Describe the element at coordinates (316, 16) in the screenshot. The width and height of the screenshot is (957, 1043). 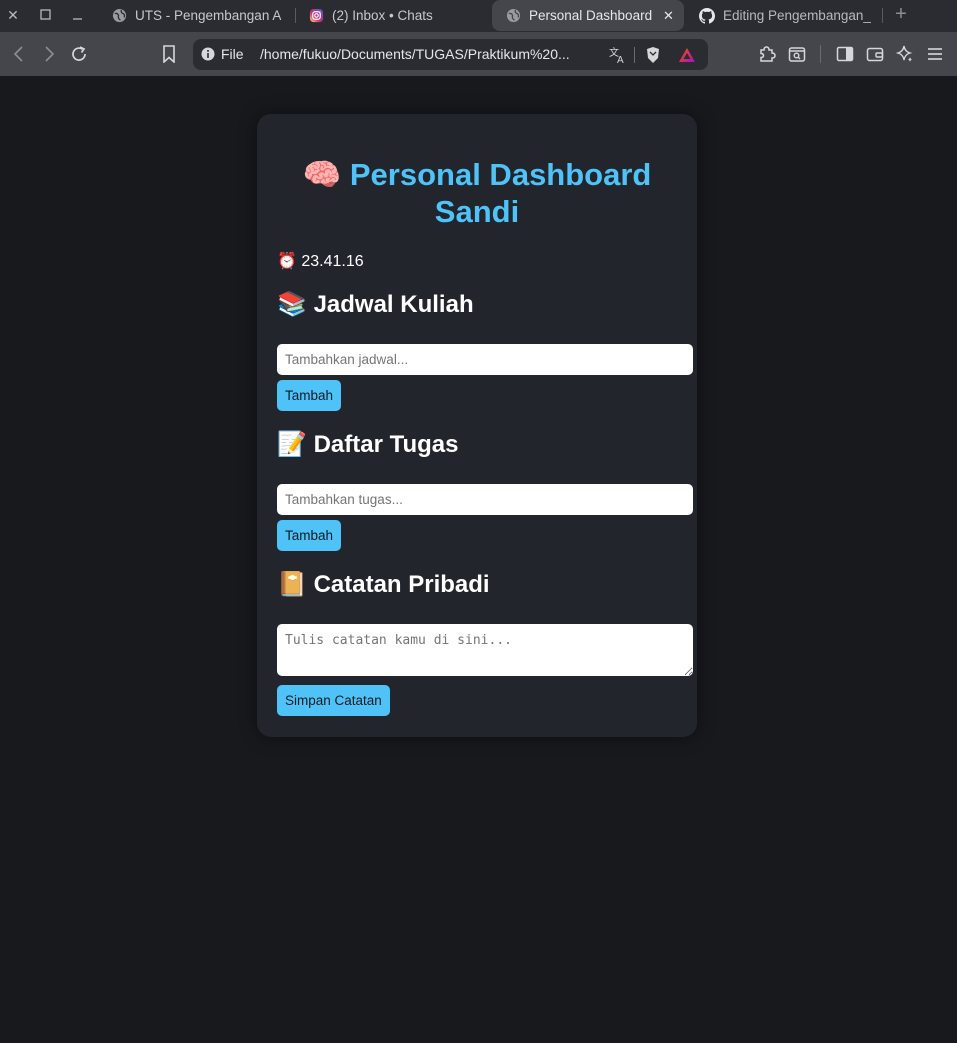
I see `instagram-icon` at that location.